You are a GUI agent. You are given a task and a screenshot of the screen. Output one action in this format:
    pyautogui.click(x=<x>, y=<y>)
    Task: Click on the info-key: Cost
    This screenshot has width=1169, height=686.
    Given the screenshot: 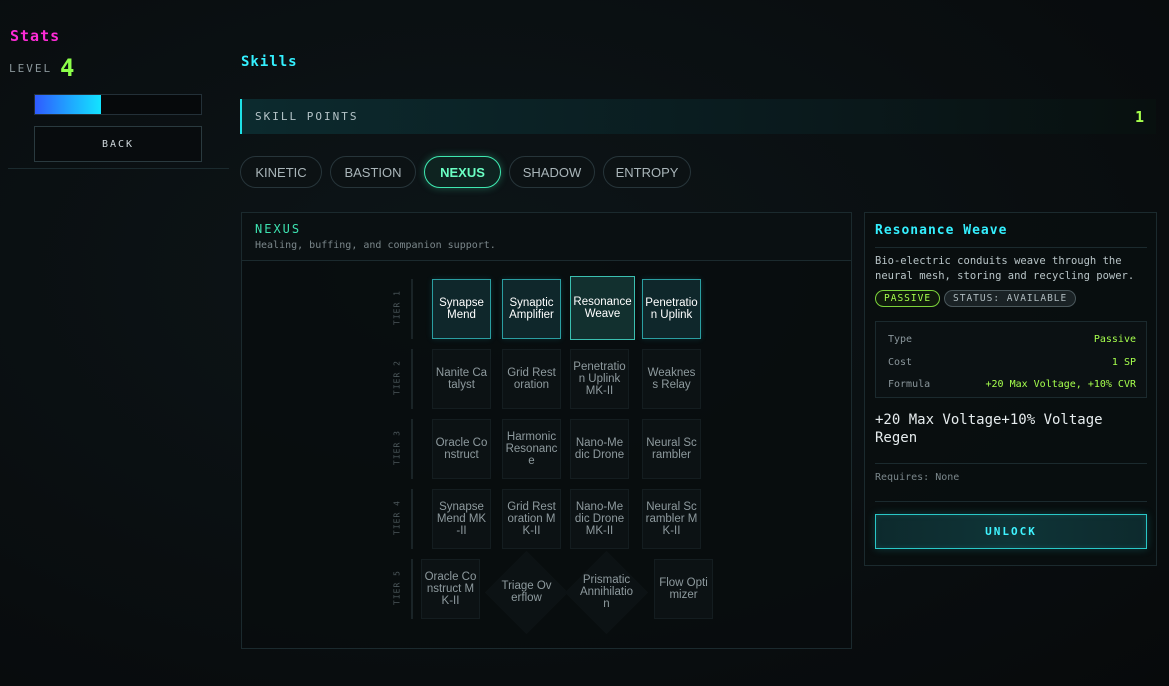 What is the action you would take?
    pyautogui.click(x=900, y=362)
    